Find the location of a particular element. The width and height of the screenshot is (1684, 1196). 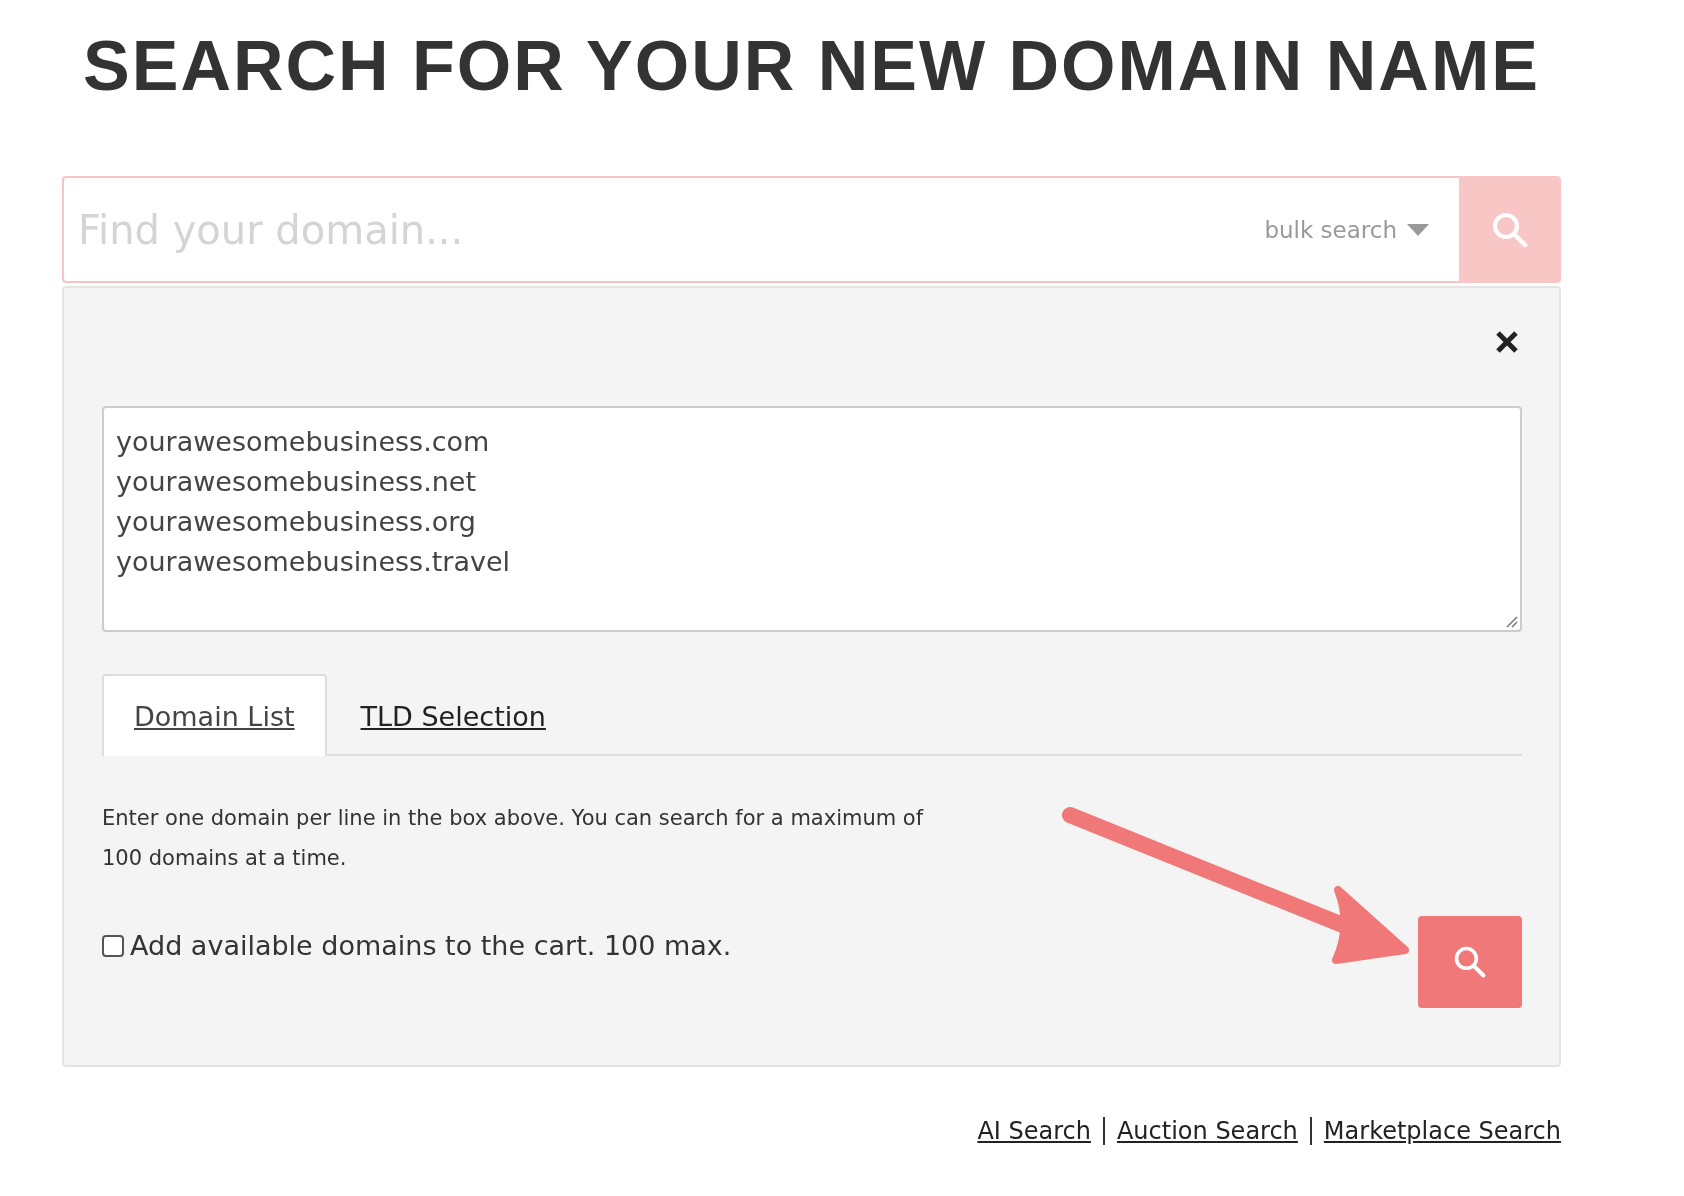

close-icon is located at coordinates (1507, 342).